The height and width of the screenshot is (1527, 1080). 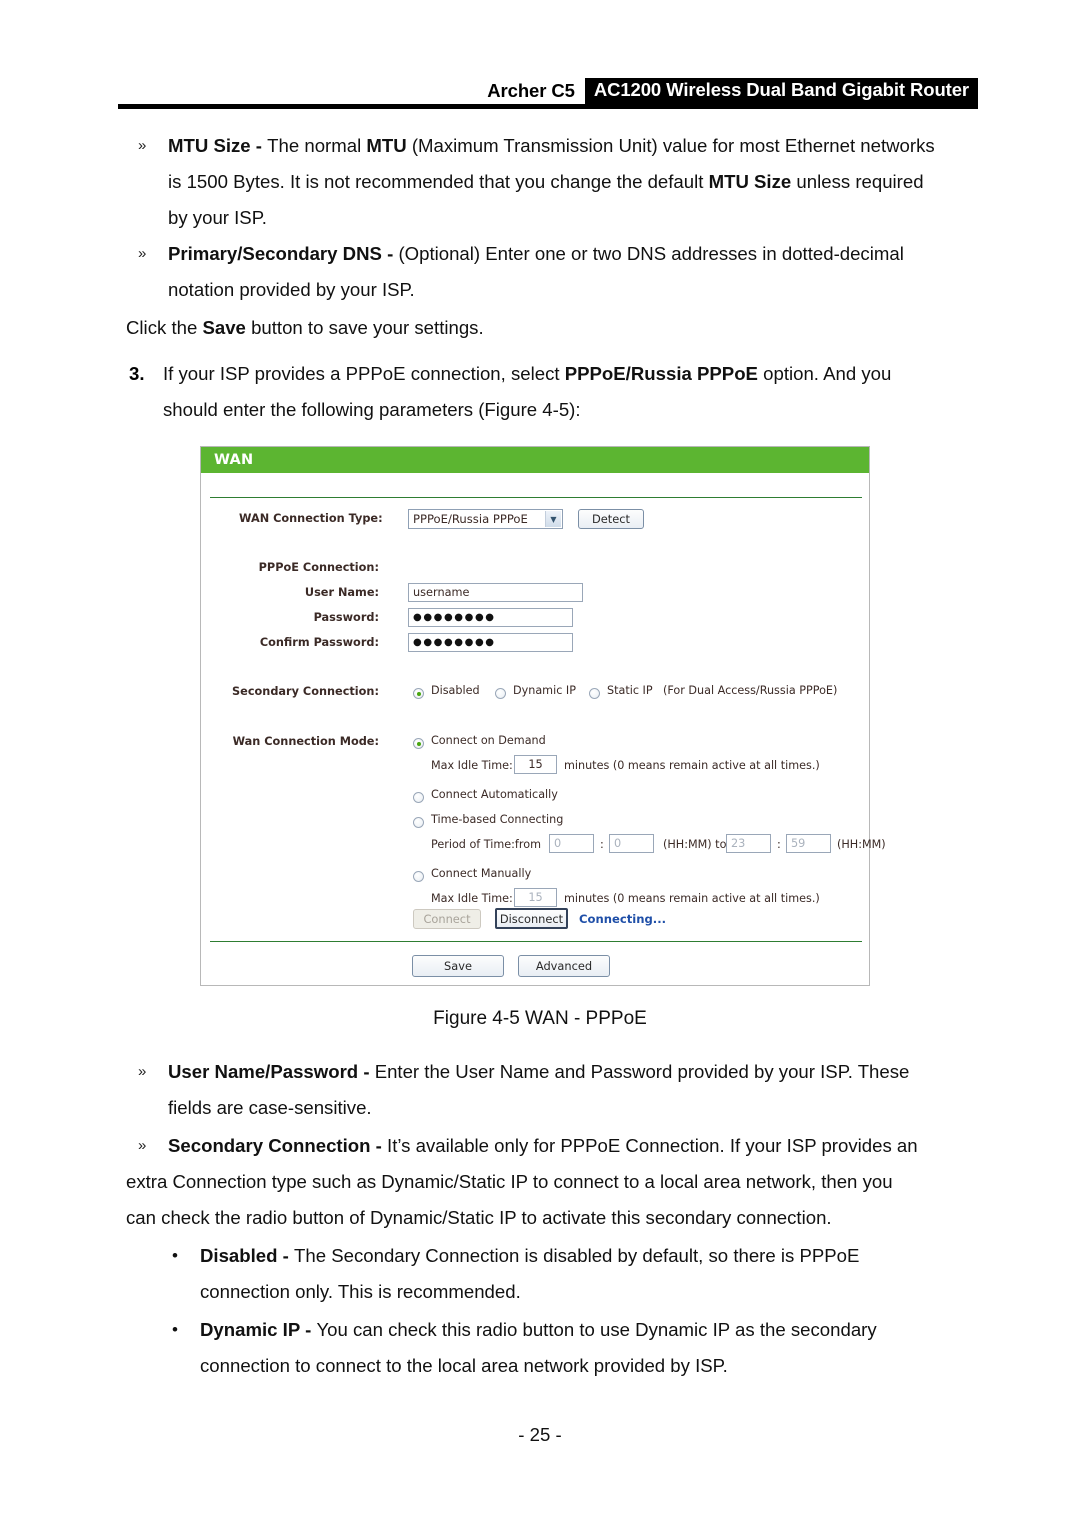 What do you see at coordinates (319, 642) in the screenshot?
I see `confirm-password-label: Confirm Password:` at bounding box center [319, 642].